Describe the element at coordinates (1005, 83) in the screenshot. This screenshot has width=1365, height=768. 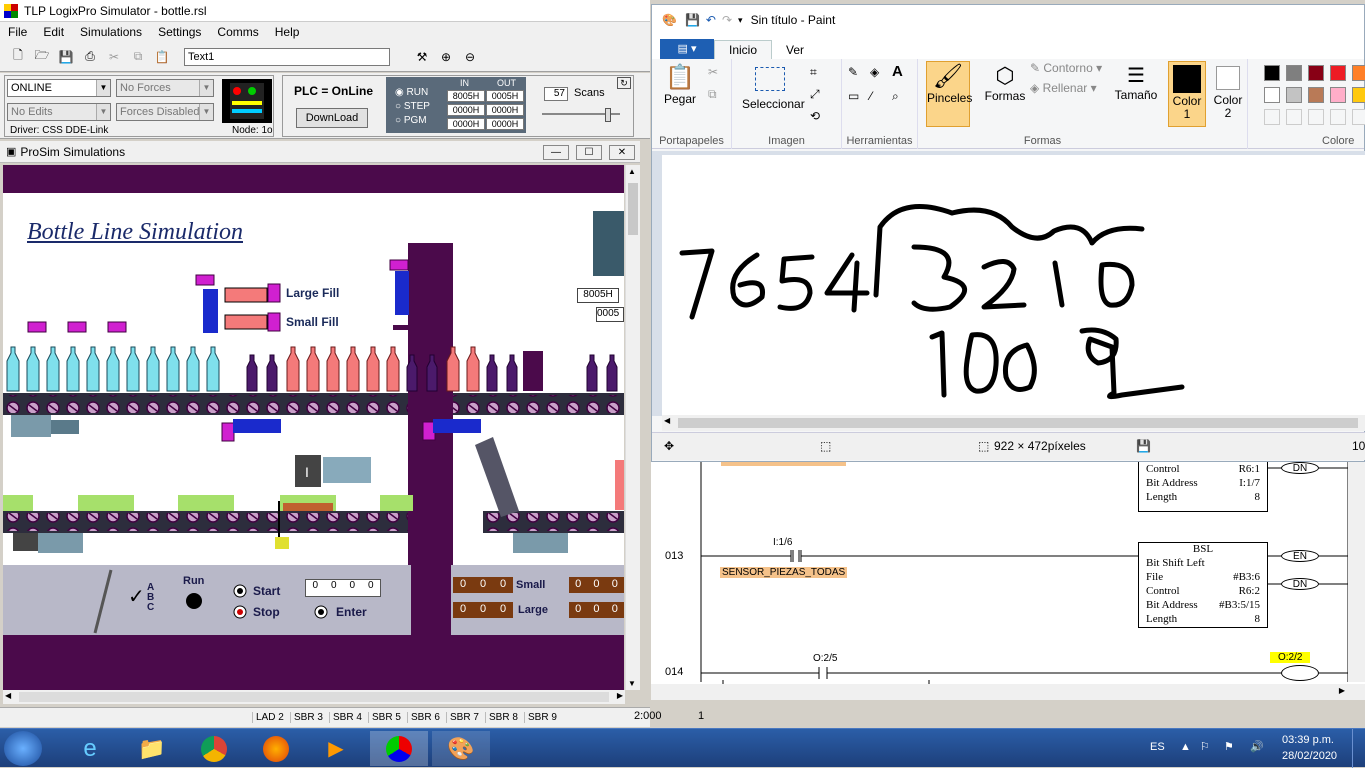
I see `shapes-button: ⬡ Formas` at that location.